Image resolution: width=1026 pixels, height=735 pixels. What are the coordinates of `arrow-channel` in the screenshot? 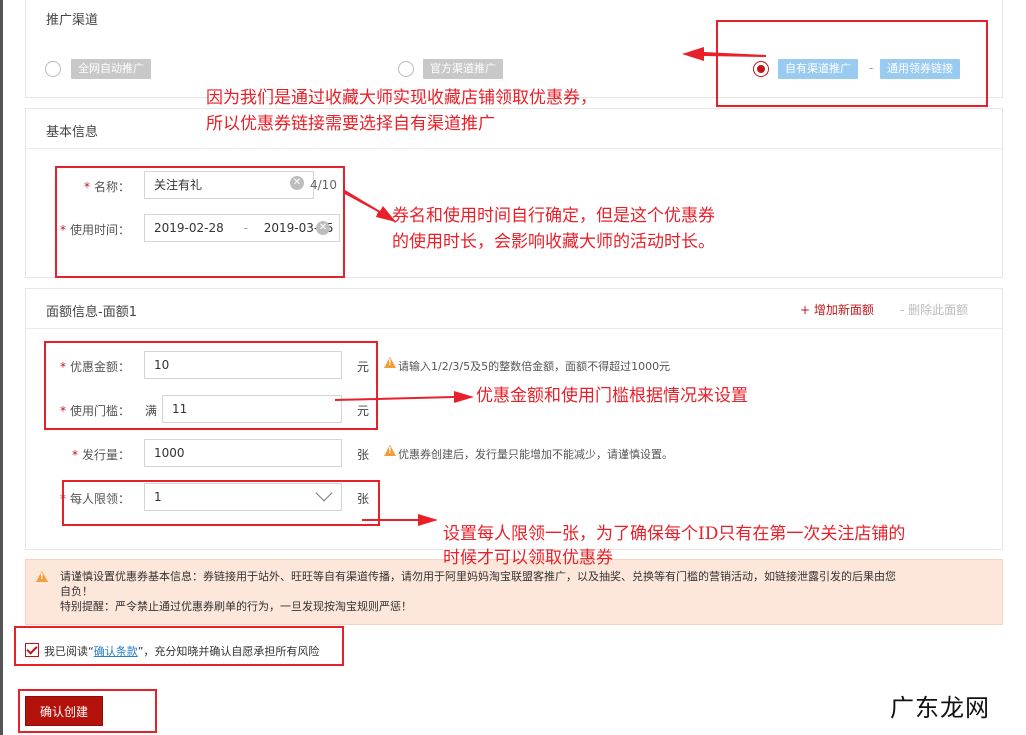 It's located at (724, 54).